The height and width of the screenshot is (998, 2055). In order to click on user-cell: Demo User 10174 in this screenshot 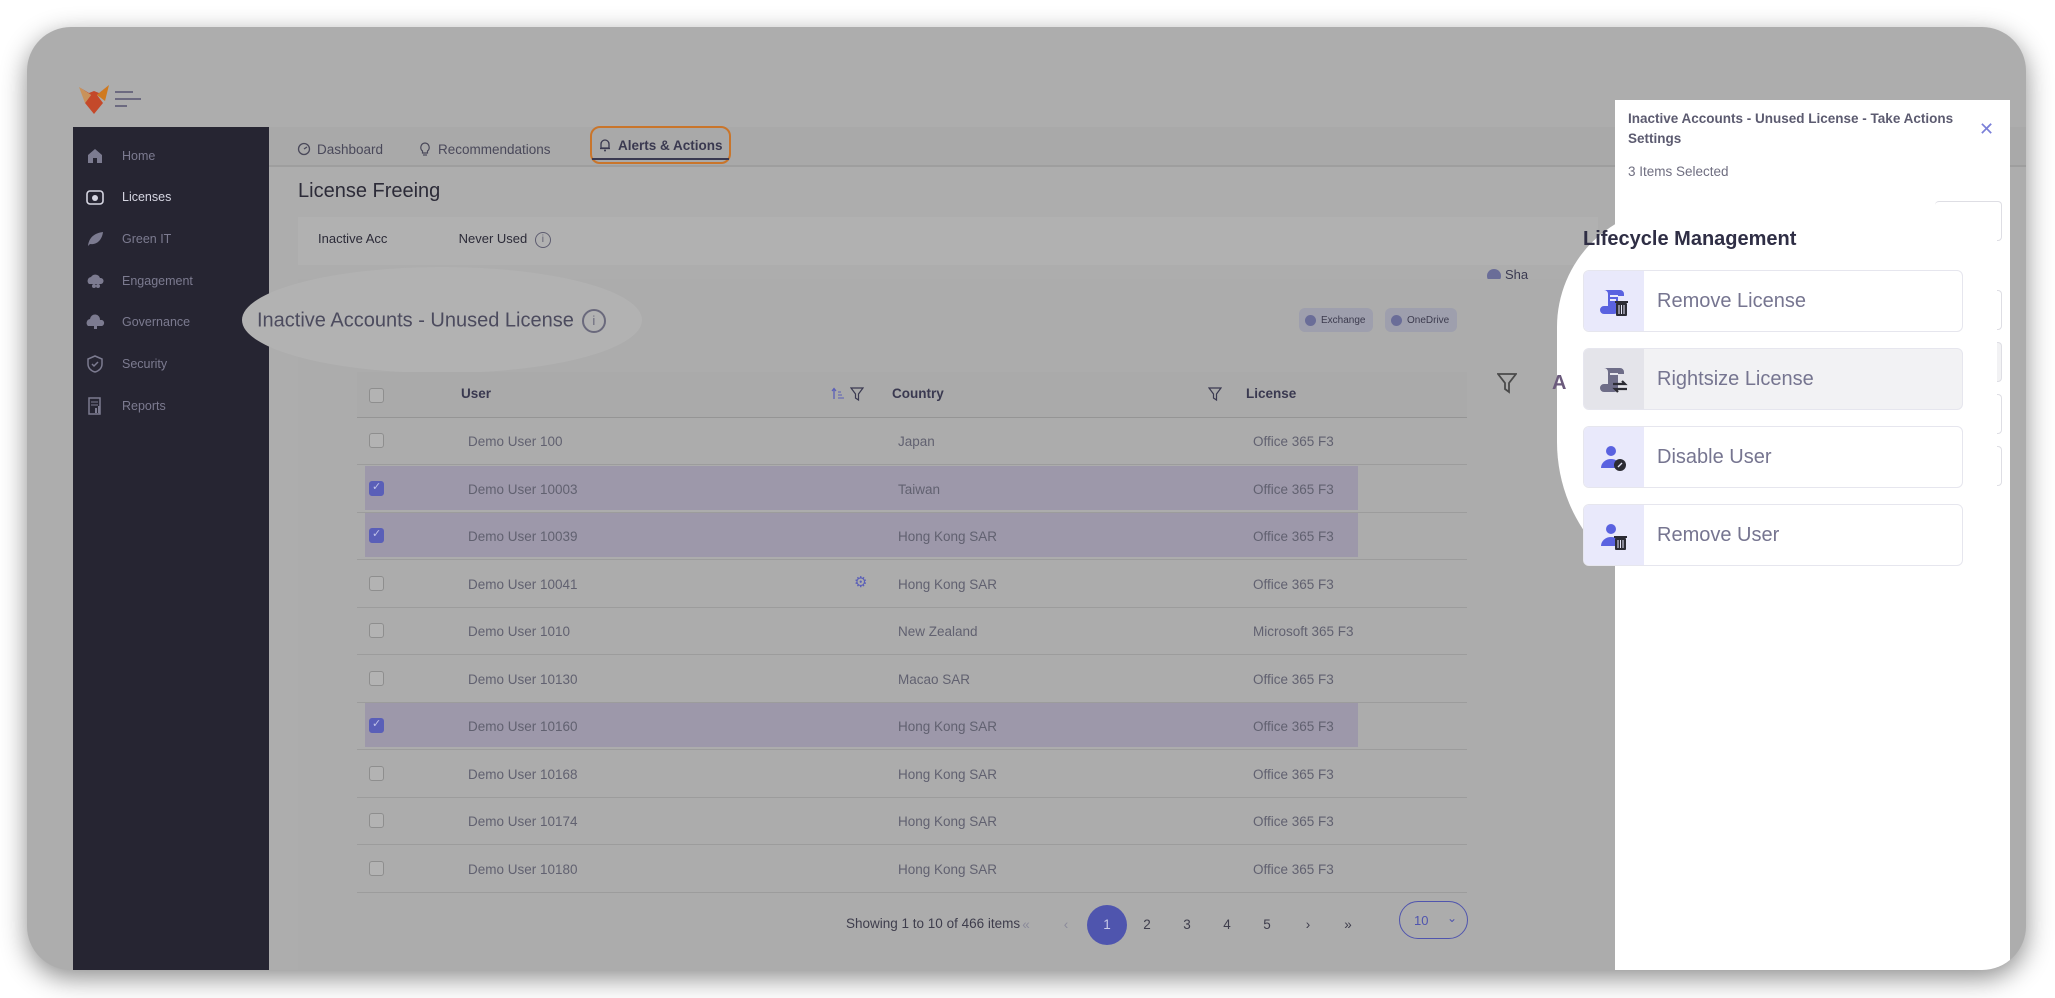, I will do `click(523, 821)`.